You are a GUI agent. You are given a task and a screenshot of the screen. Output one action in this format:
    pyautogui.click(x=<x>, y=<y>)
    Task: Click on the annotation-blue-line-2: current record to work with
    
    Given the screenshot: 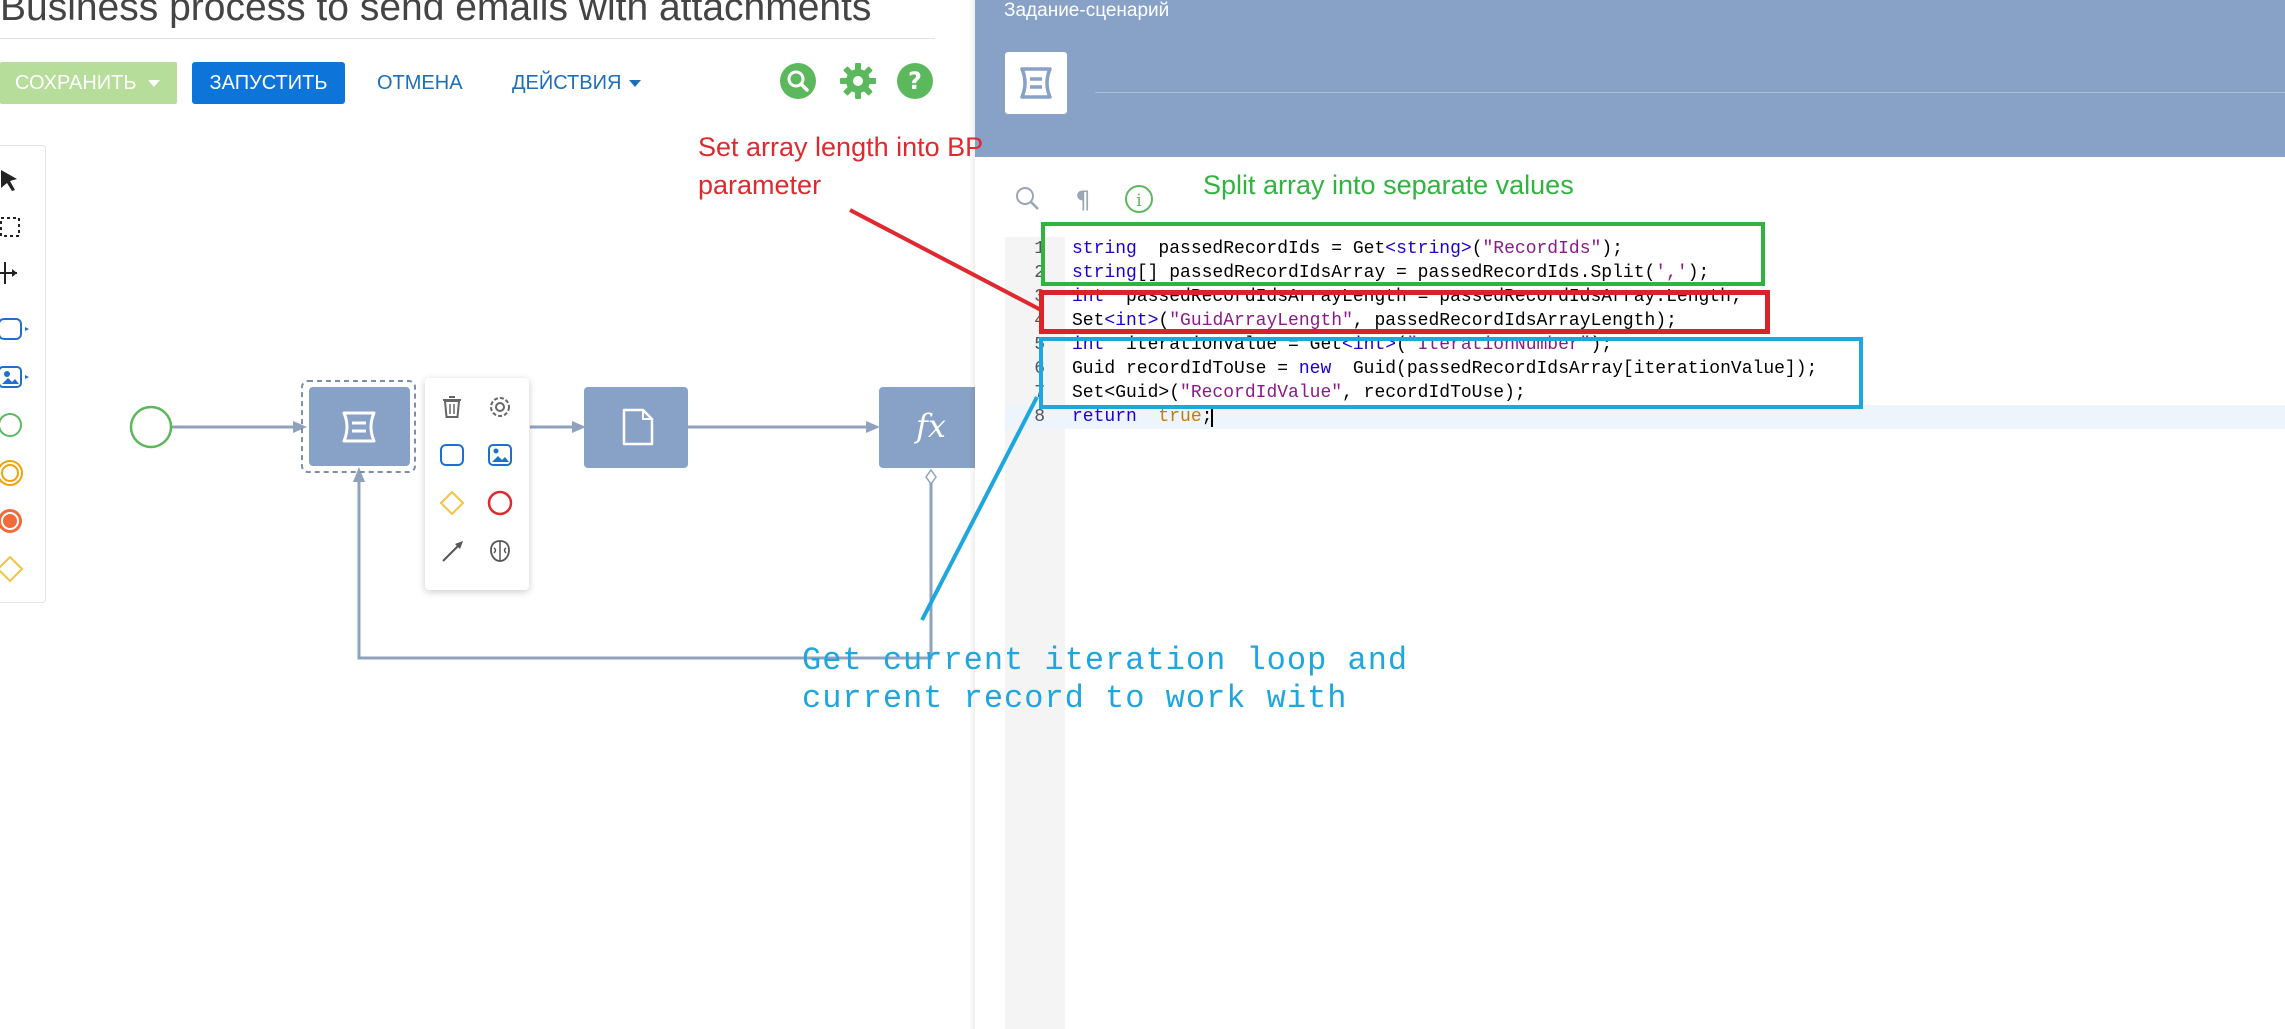 What is the action you would take?
    pyautogui.click(x=1075, y=698)
    